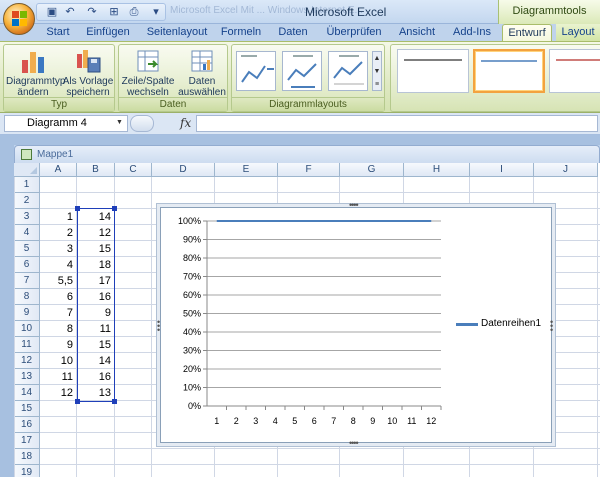 This screenshot has width=600, height=477. I want to click on row-header-2: 2, so click(27, 201).